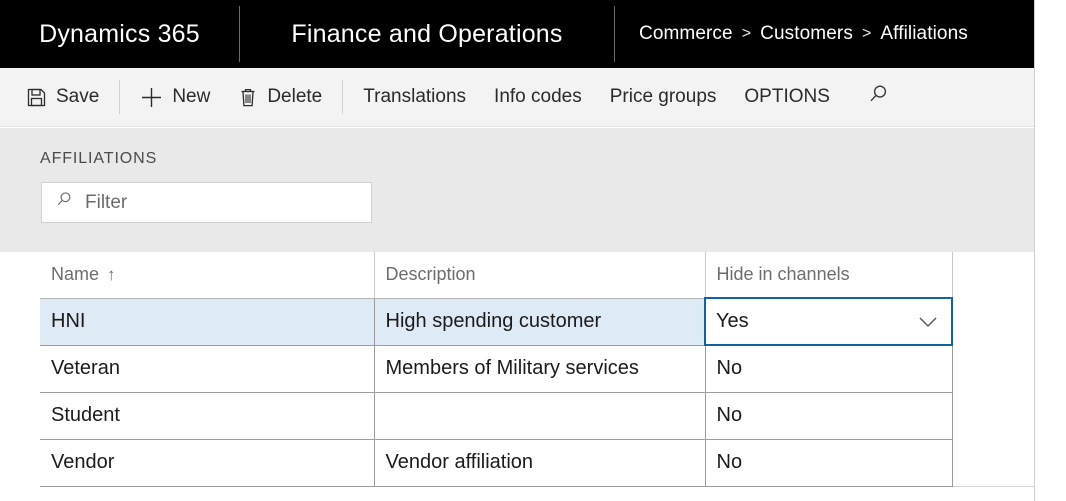  I want to click on column-header-name: Name ↑, so click(207, 275).